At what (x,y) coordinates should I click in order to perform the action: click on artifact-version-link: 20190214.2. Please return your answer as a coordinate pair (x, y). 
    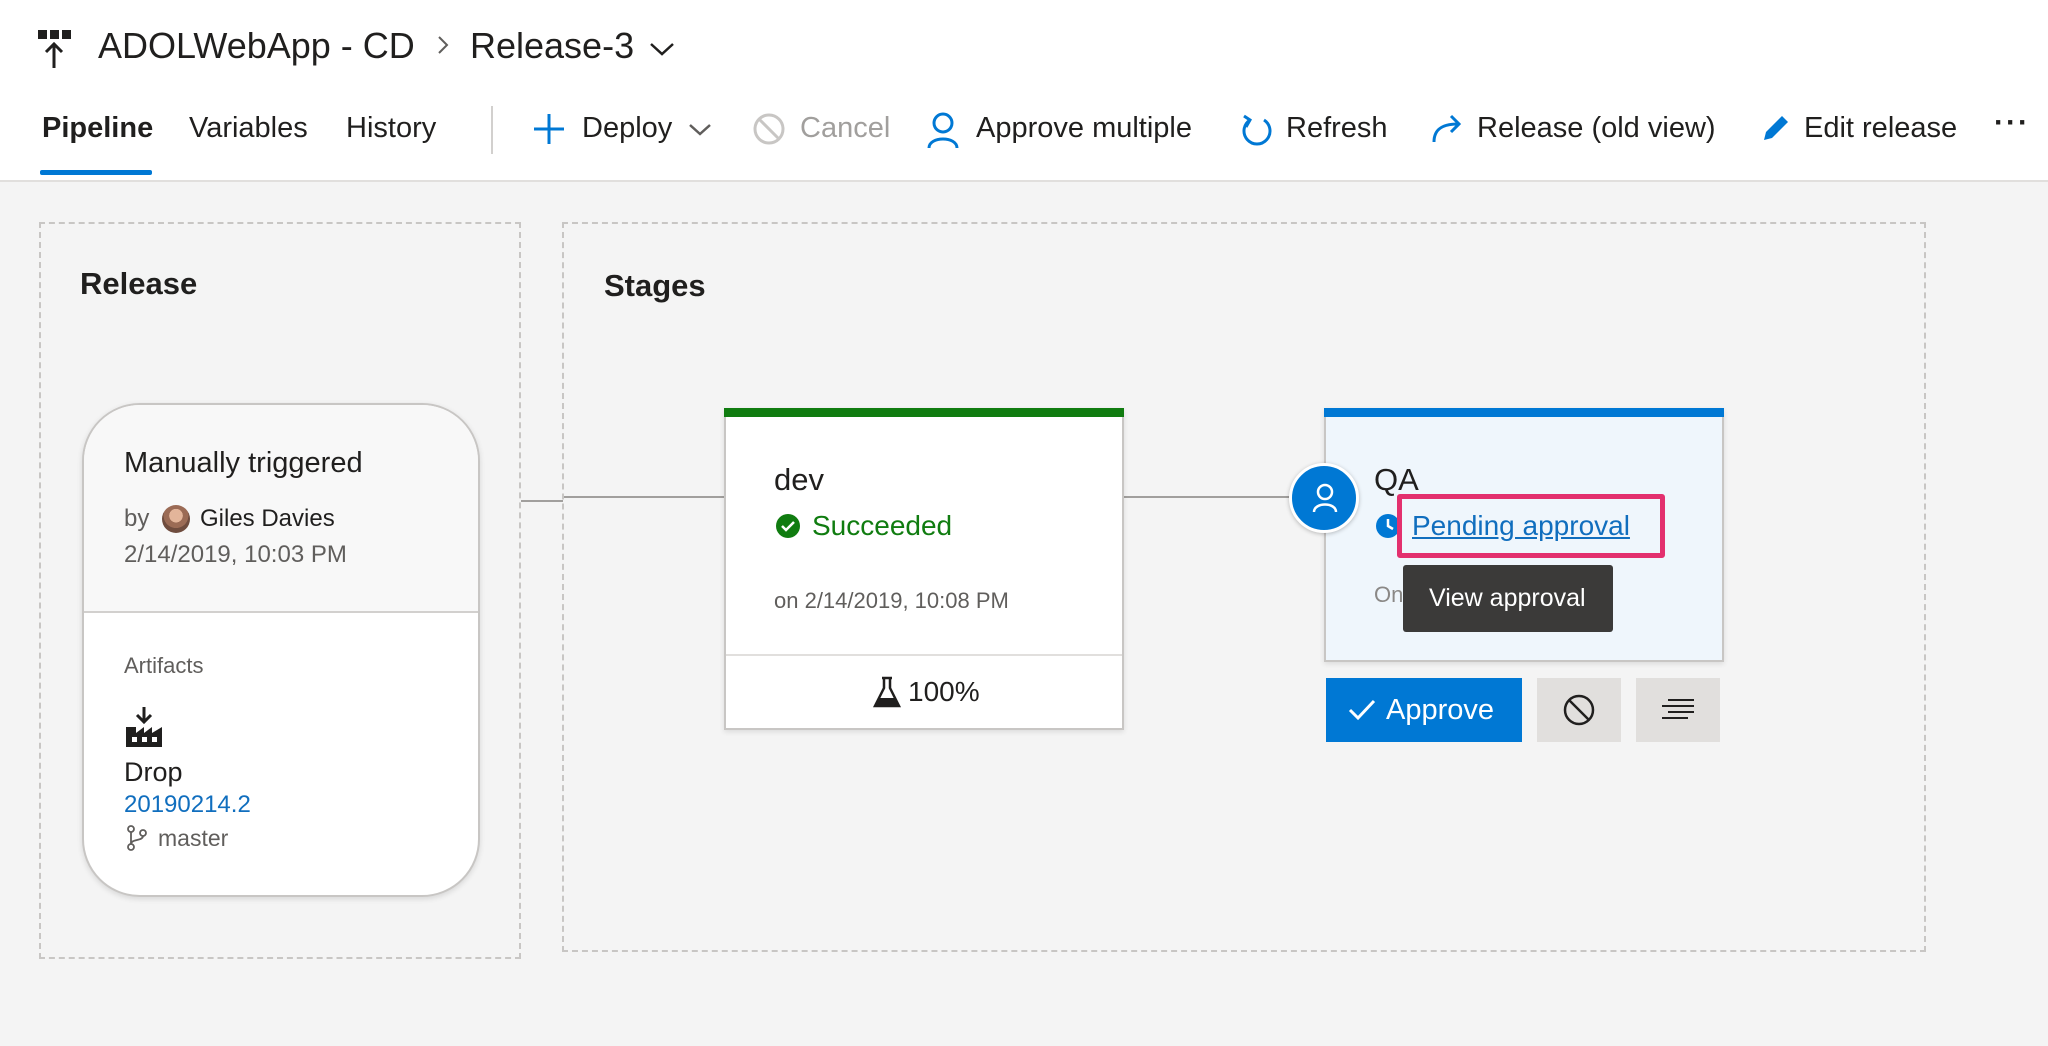
    Looking at the image, I should click on (187, 805).